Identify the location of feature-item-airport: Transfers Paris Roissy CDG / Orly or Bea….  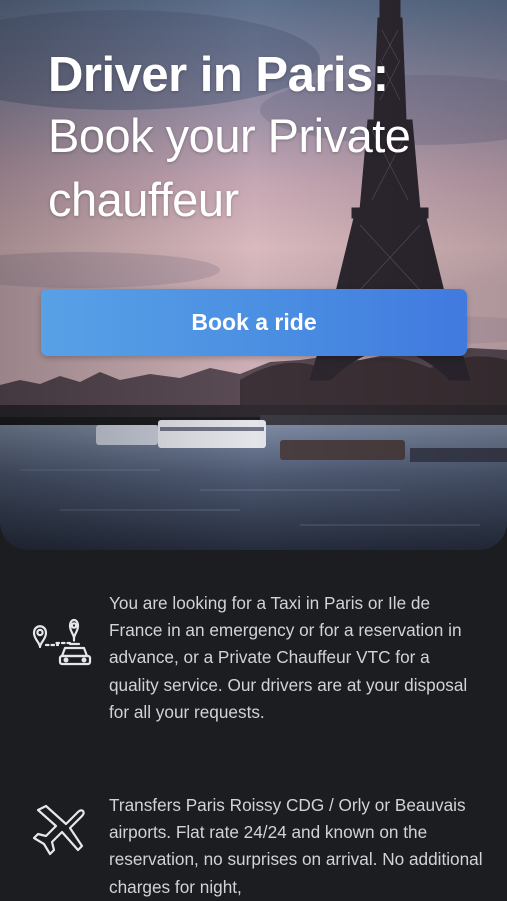
(253, 846).